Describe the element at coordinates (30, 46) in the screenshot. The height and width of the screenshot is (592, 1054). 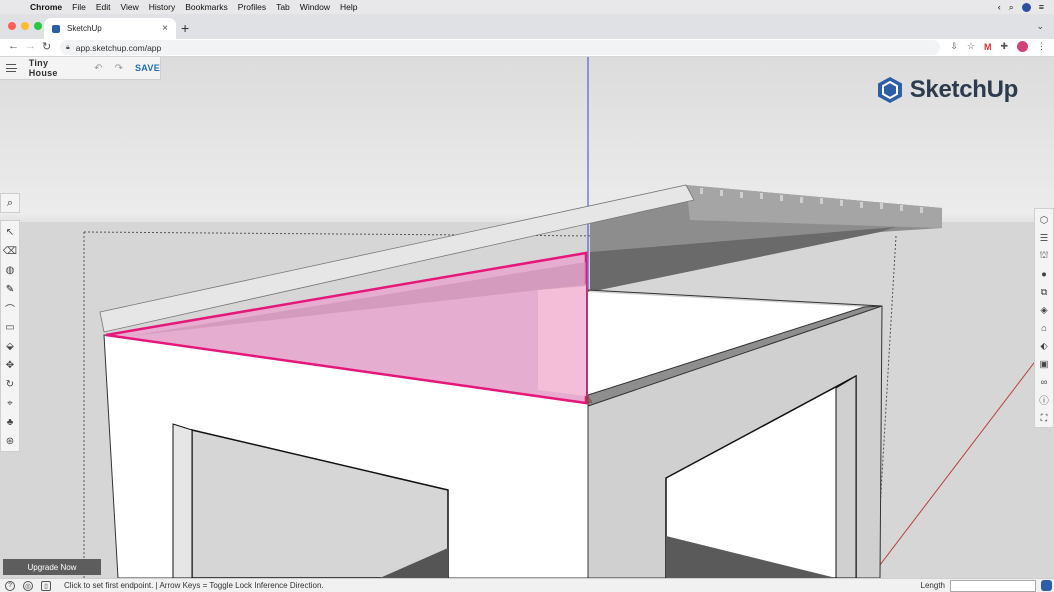
I see `forward-button: →` at that location.